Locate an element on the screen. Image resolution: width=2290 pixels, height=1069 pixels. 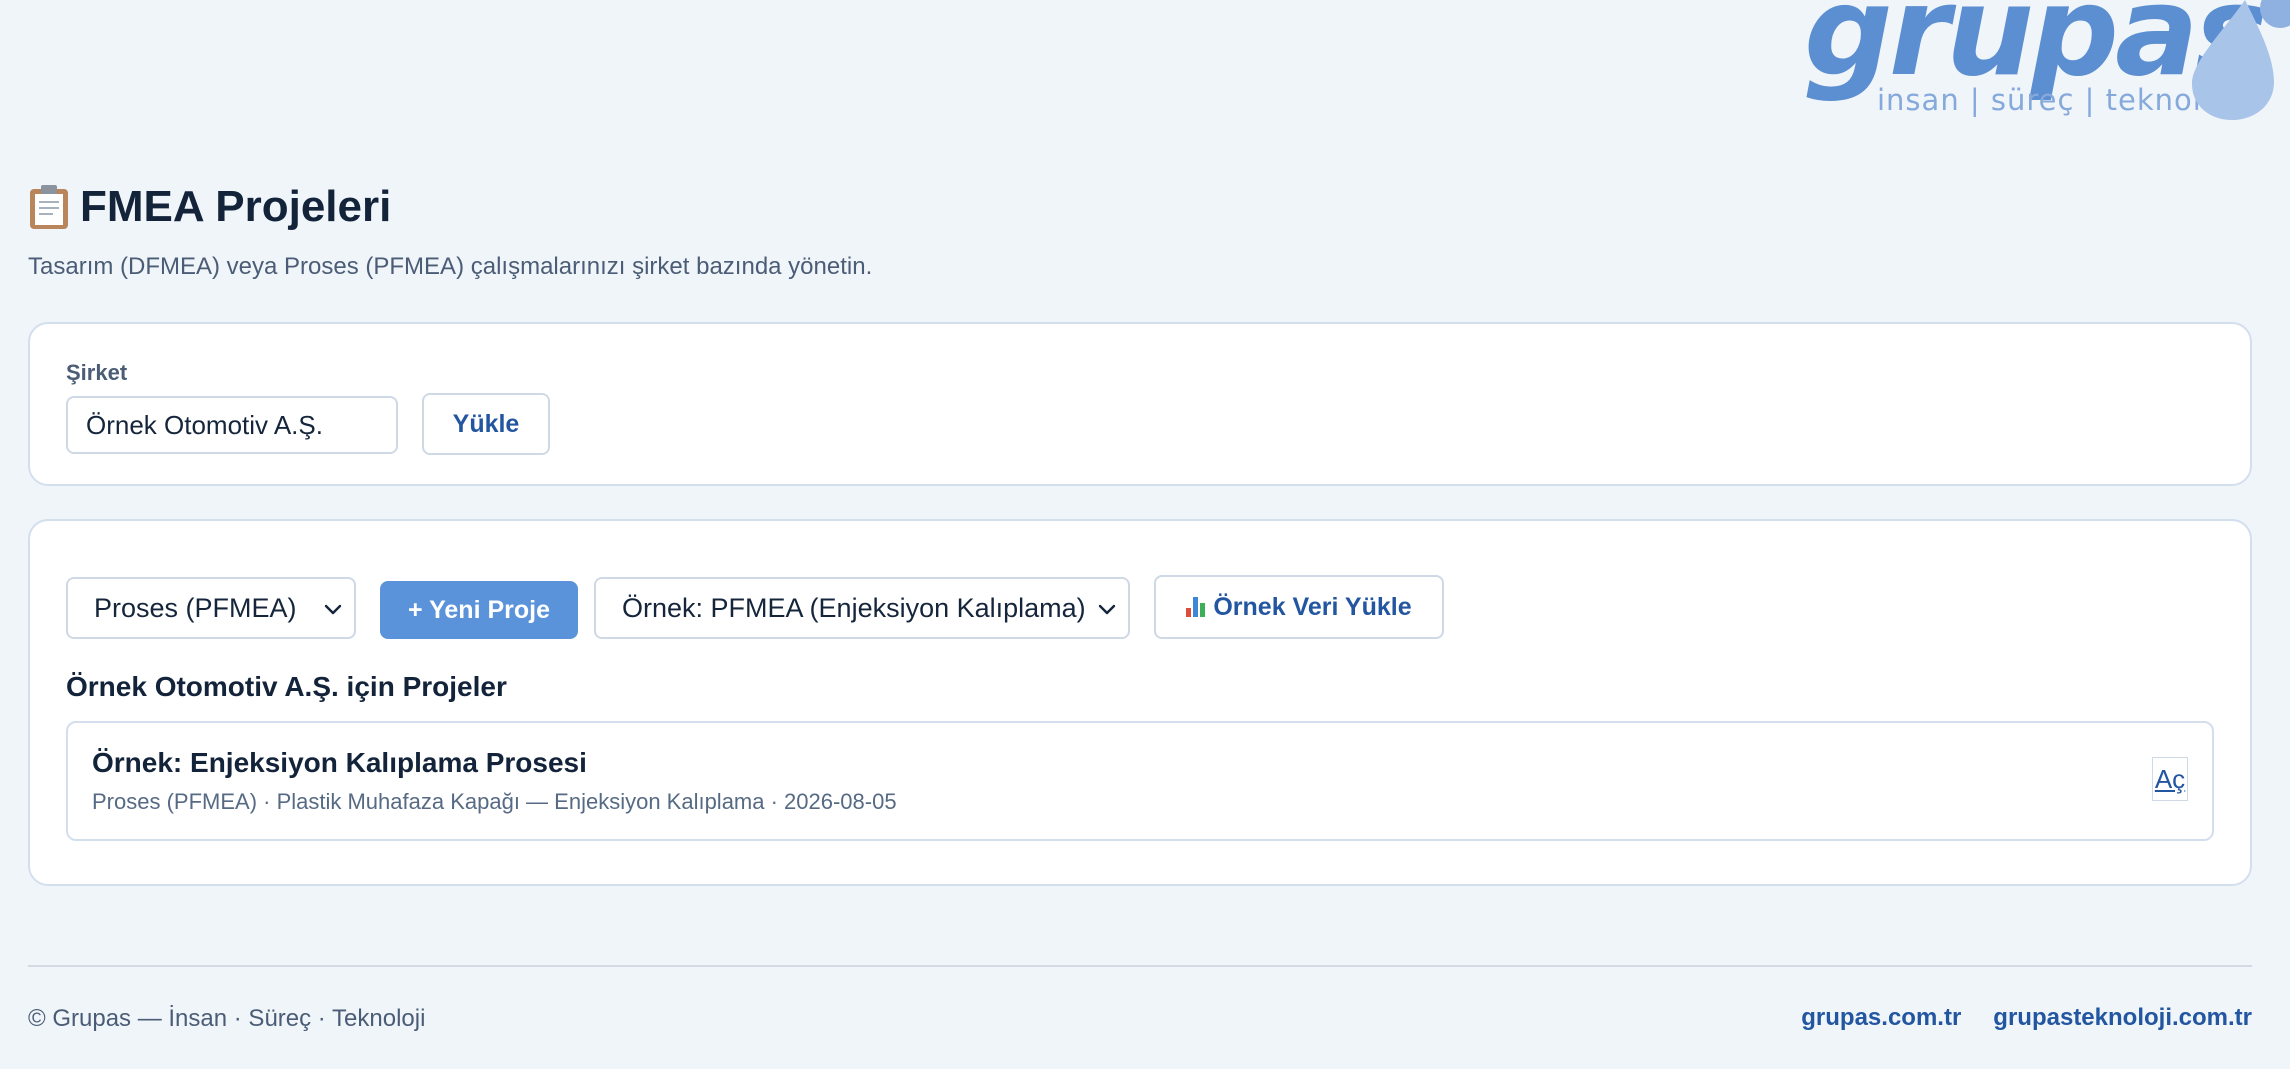
clipboard-icon is located at coordinates (49, 207).